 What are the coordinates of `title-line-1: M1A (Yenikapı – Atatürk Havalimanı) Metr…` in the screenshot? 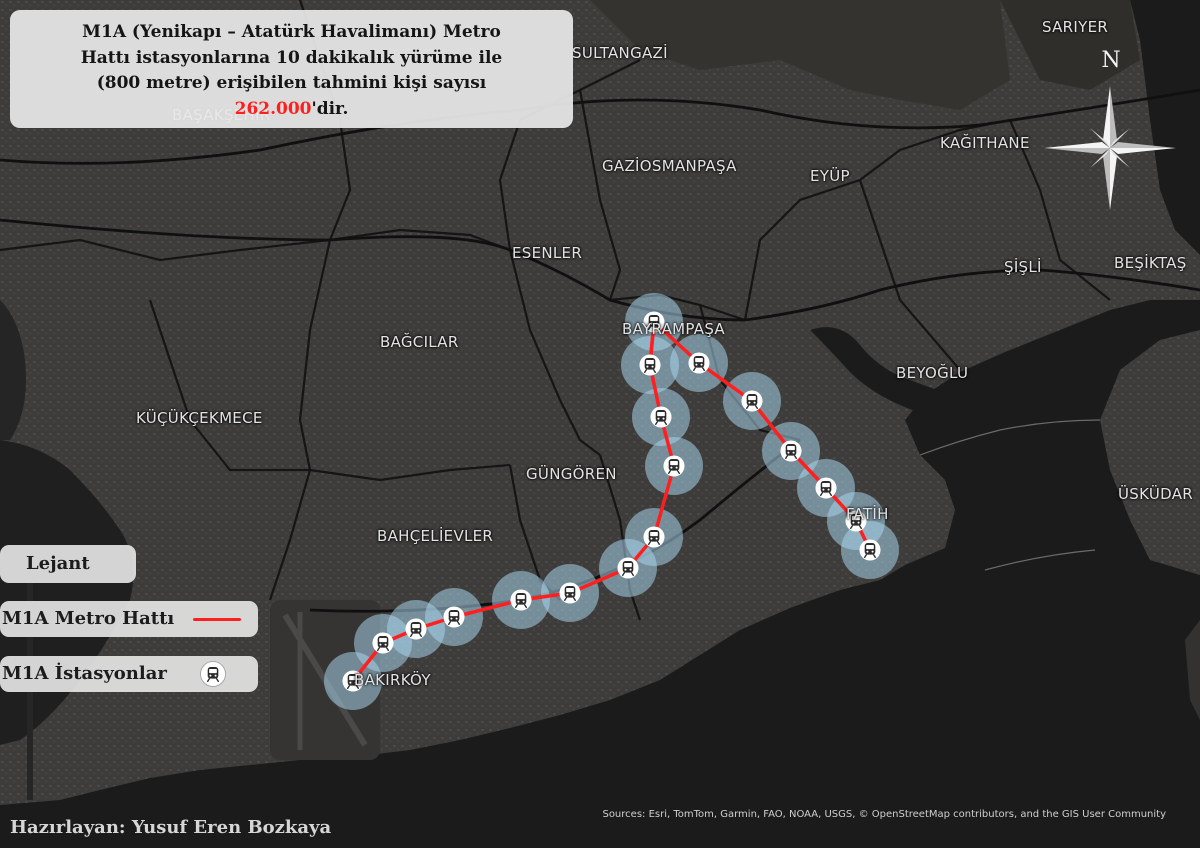 It's located at (291, 32).